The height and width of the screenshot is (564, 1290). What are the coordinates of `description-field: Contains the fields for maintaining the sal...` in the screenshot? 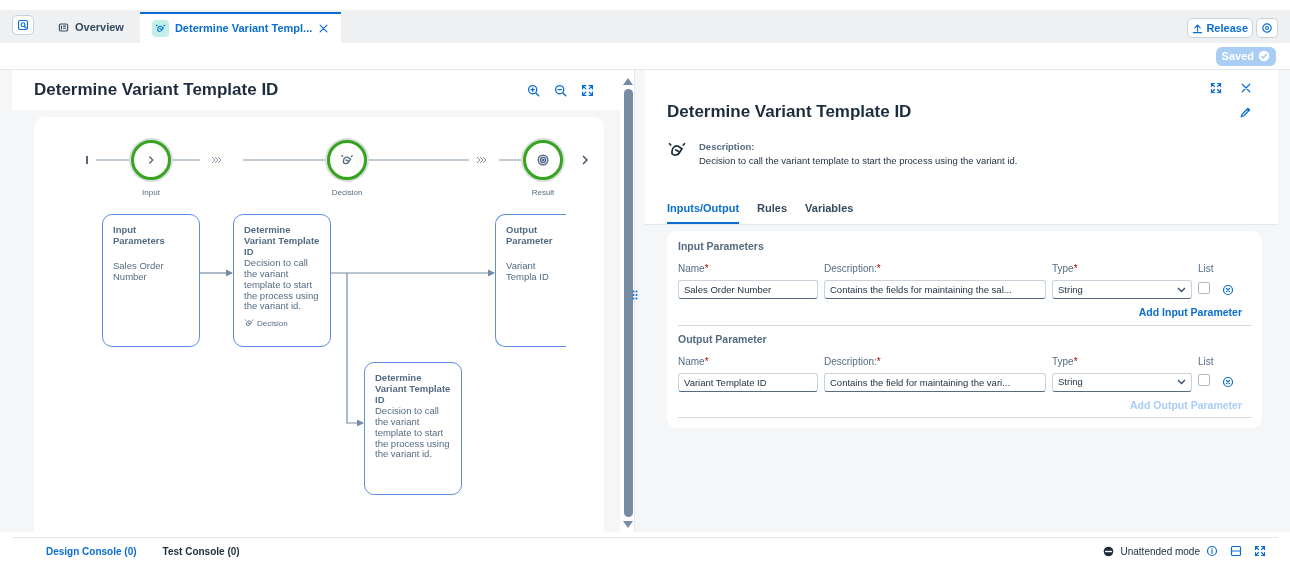 It's located at (935, 290).